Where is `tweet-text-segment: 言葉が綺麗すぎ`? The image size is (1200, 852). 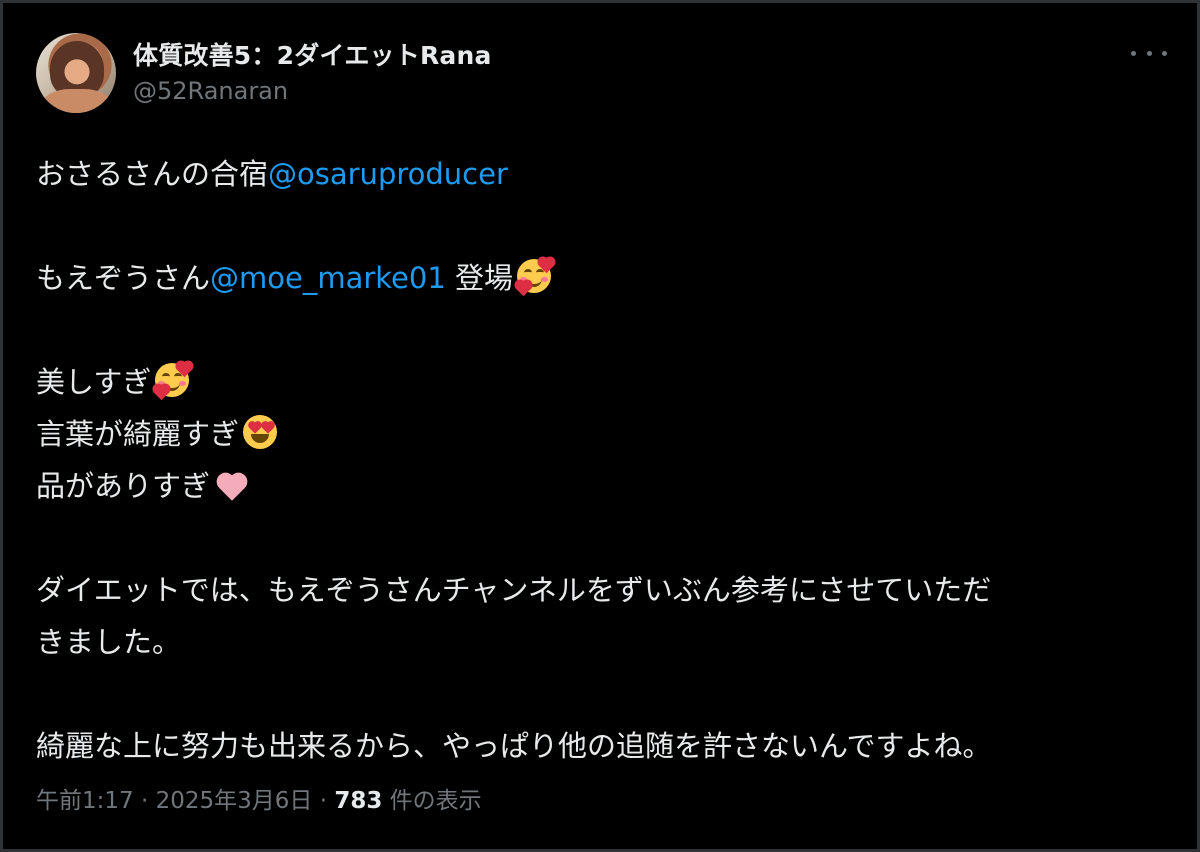 tweet-text-segment: 言葉が綺麗すぎ is located at coordinates (138, 434).